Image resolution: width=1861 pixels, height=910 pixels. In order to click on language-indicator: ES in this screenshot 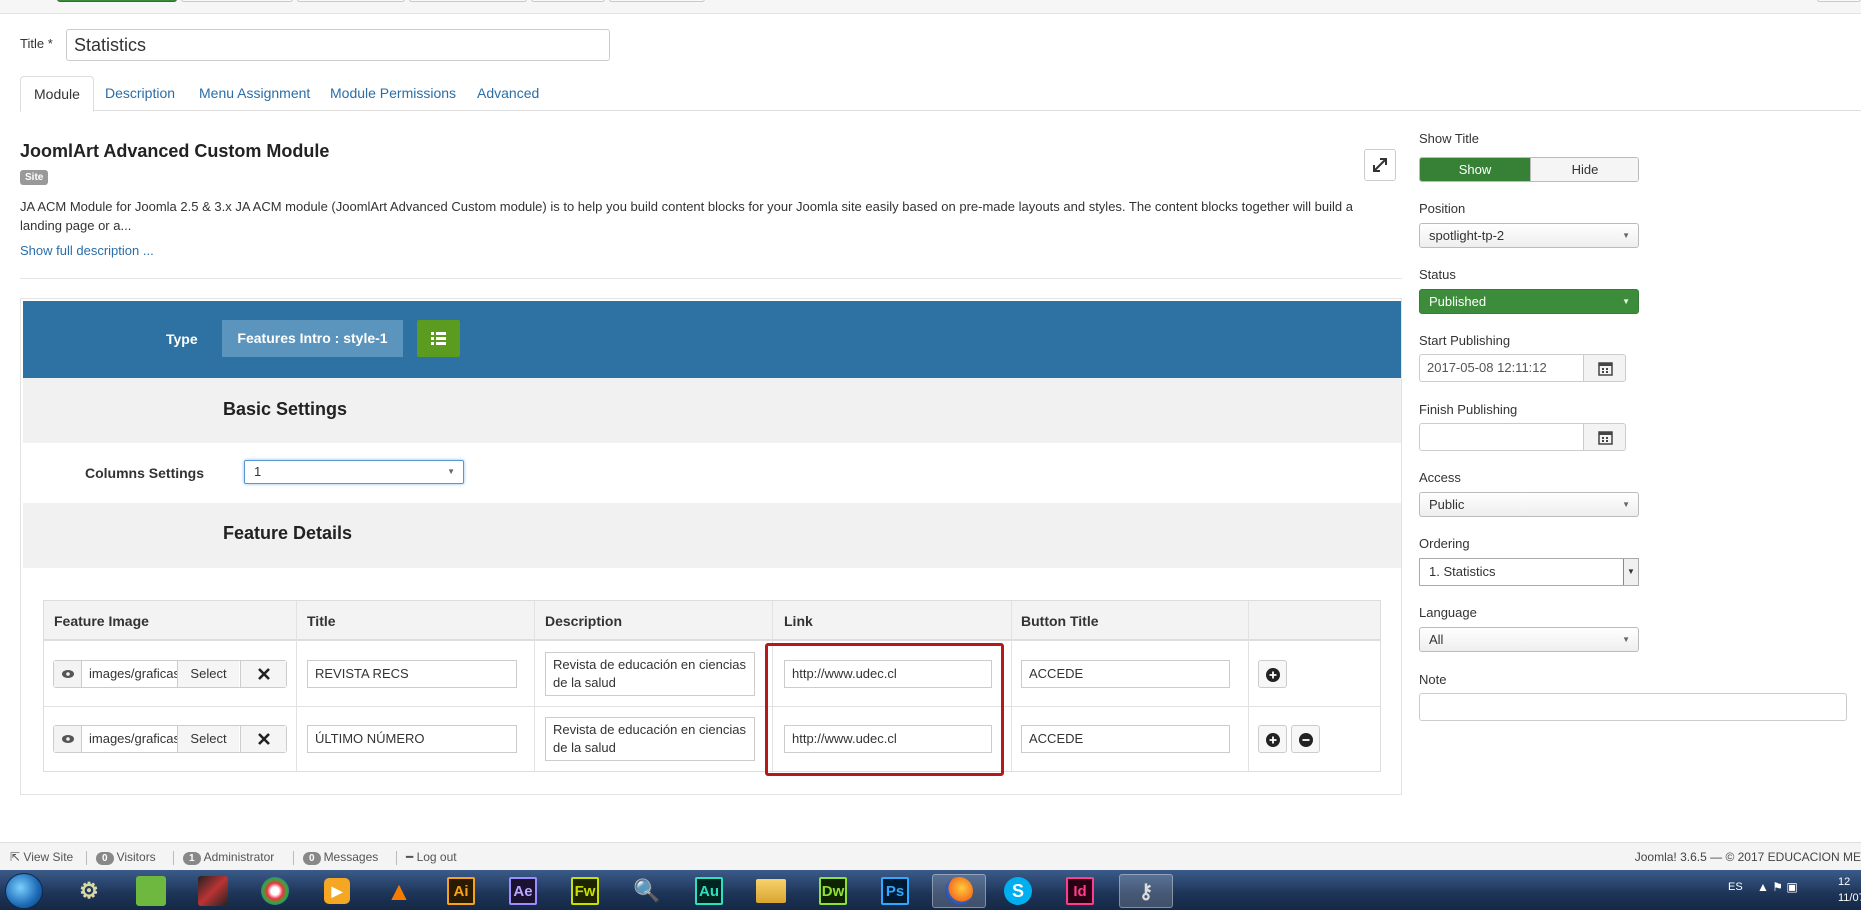, I will do `click(1735, 887)`.